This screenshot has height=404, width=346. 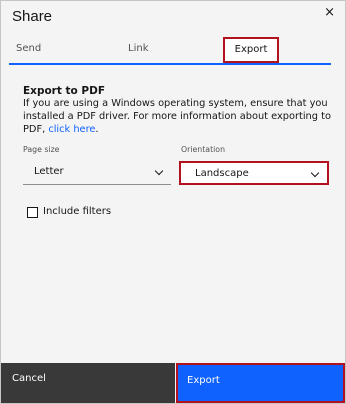 What do you see at coordinates (170, 51) in the screenshot?
I see `tab-list: Send Link Export` at bounding box center [170, 51].